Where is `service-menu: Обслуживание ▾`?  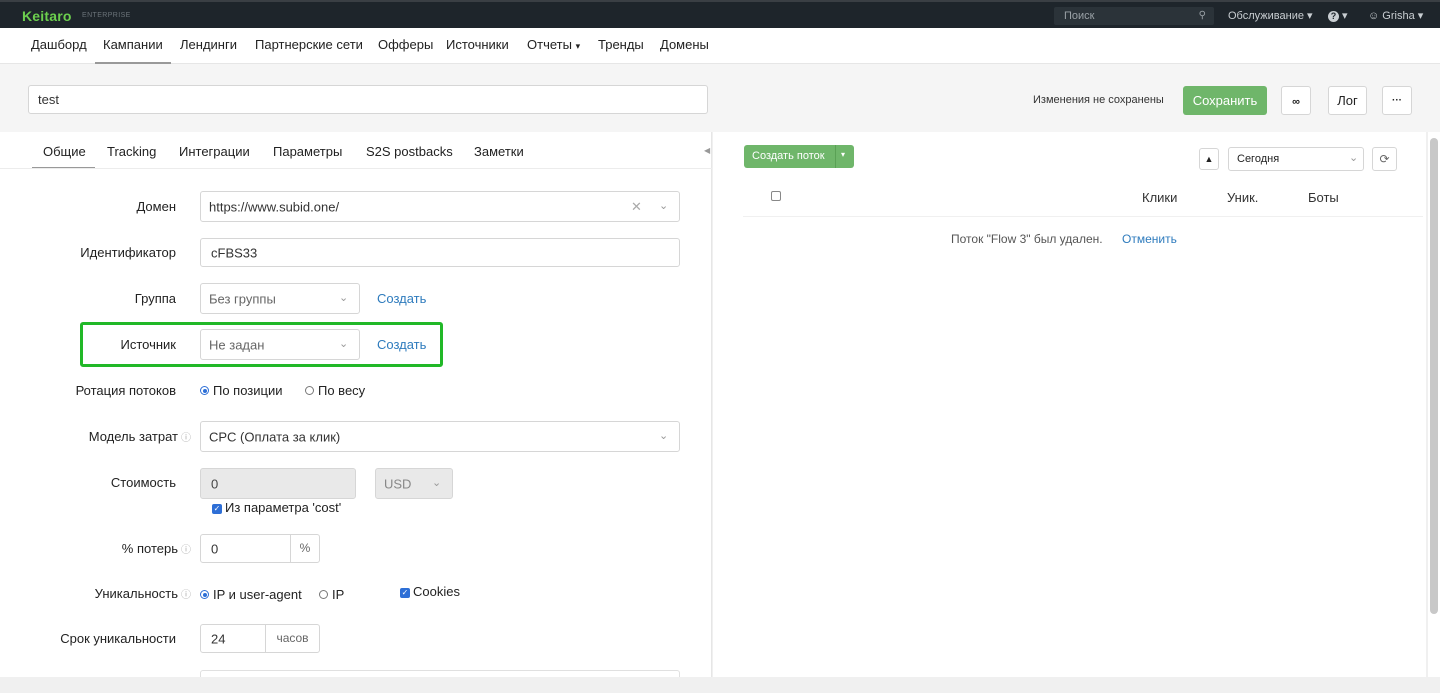 service-menu: Обслуживание ▾ is located at coordinates (1270, 15).